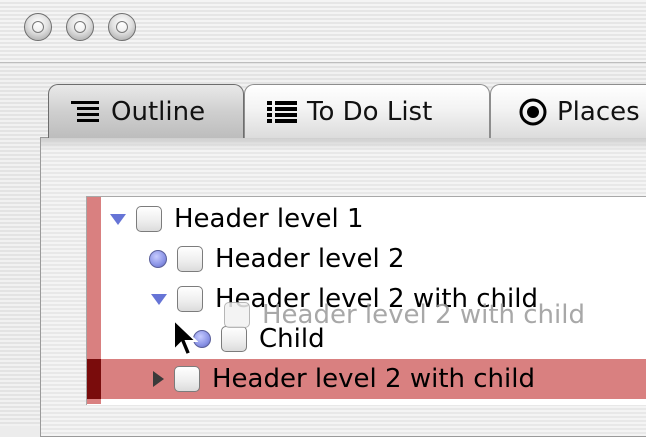  I want to click on zoom-button, so click(122, 27).